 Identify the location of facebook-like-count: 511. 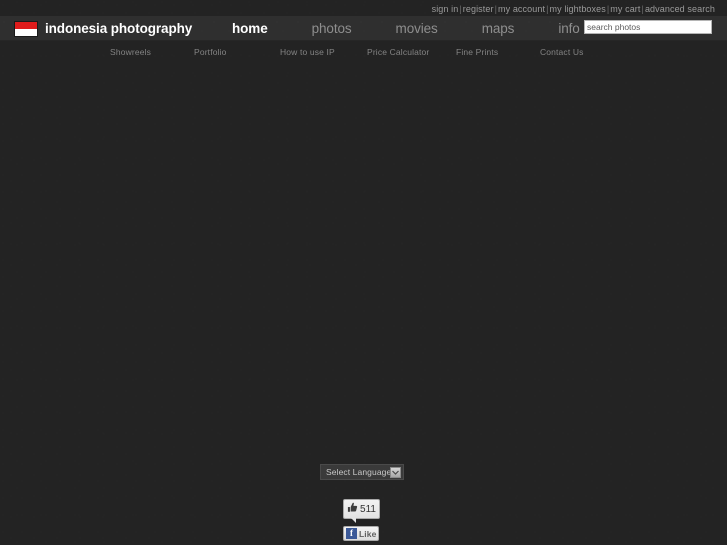
(368, 509).